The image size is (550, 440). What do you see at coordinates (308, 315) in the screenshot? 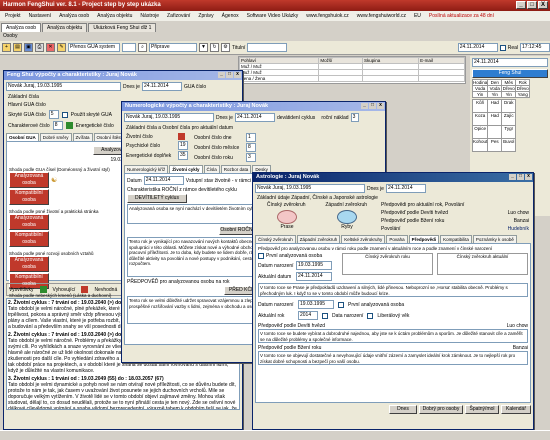
I see `aktualni-rok-input: 2014` at bounding box center [308, 315].